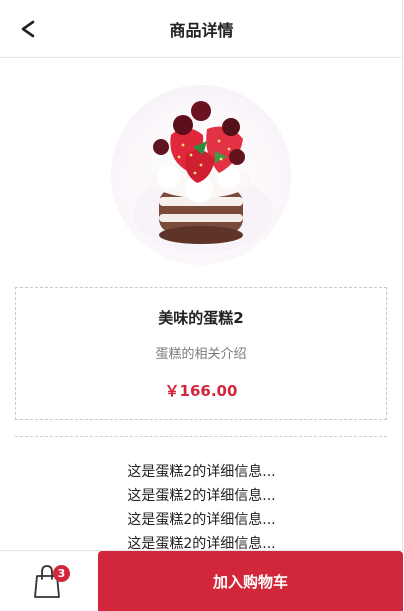 The image size is (404, 611). I want to click on cart-button: 3, so click(49, 581).